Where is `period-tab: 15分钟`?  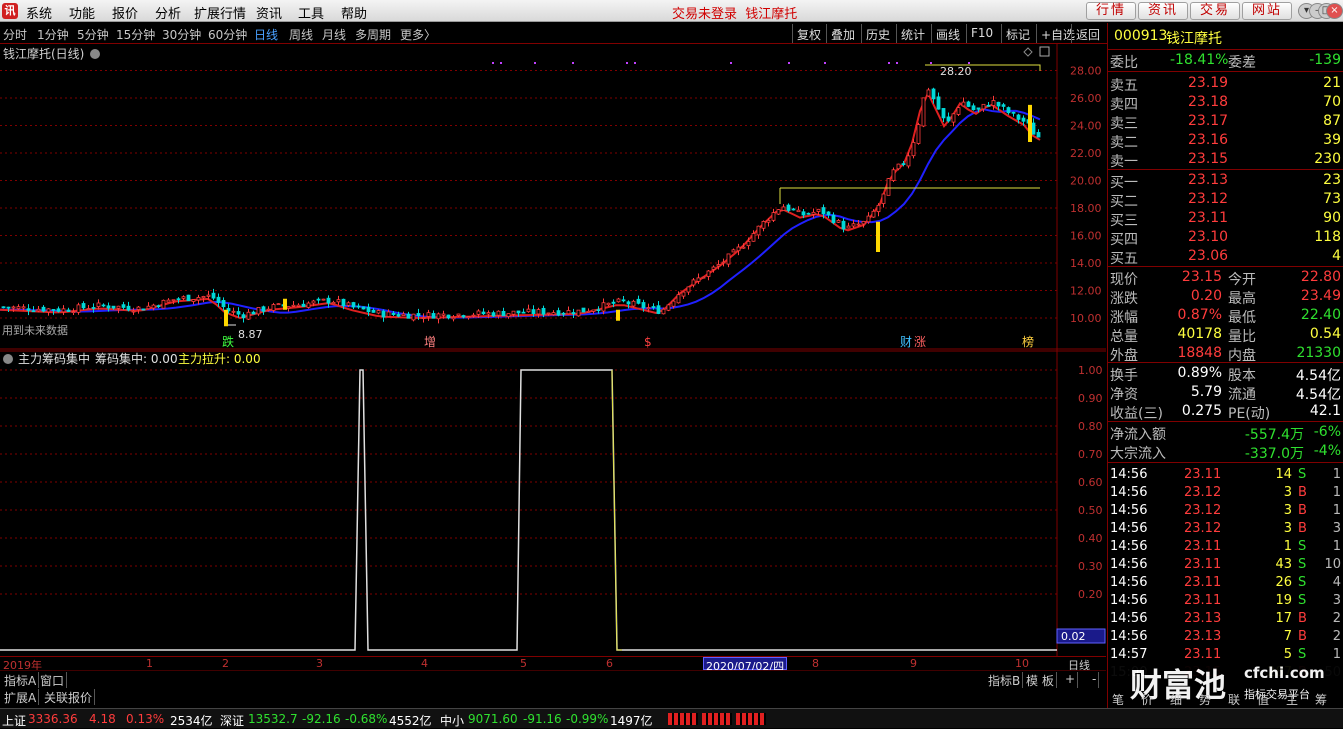 period-tab: 15分钟 is located at coordinates (135, 34).